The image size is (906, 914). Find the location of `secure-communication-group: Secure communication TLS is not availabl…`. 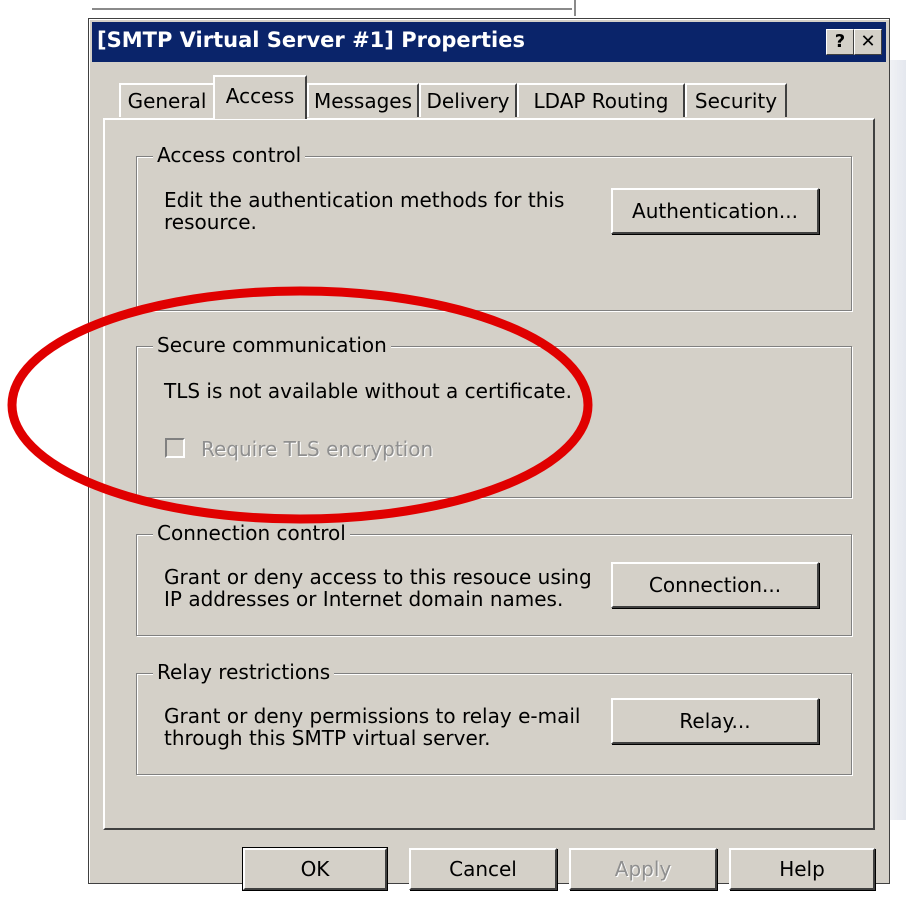

secure-communication-group: Secure communication TLS is not availabl… is located at coordinates (494, 415).